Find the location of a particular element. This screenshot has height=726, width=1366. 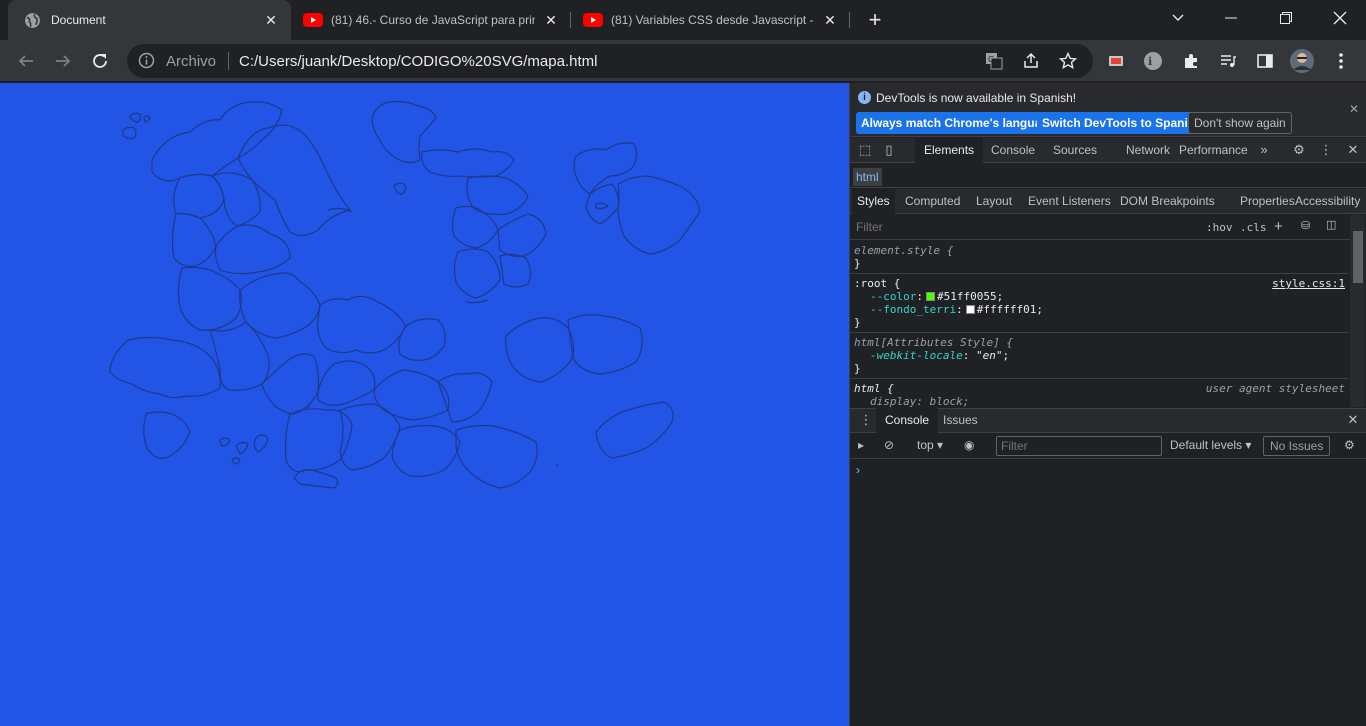

translate-icon: G is located at coordinates (994, 61).